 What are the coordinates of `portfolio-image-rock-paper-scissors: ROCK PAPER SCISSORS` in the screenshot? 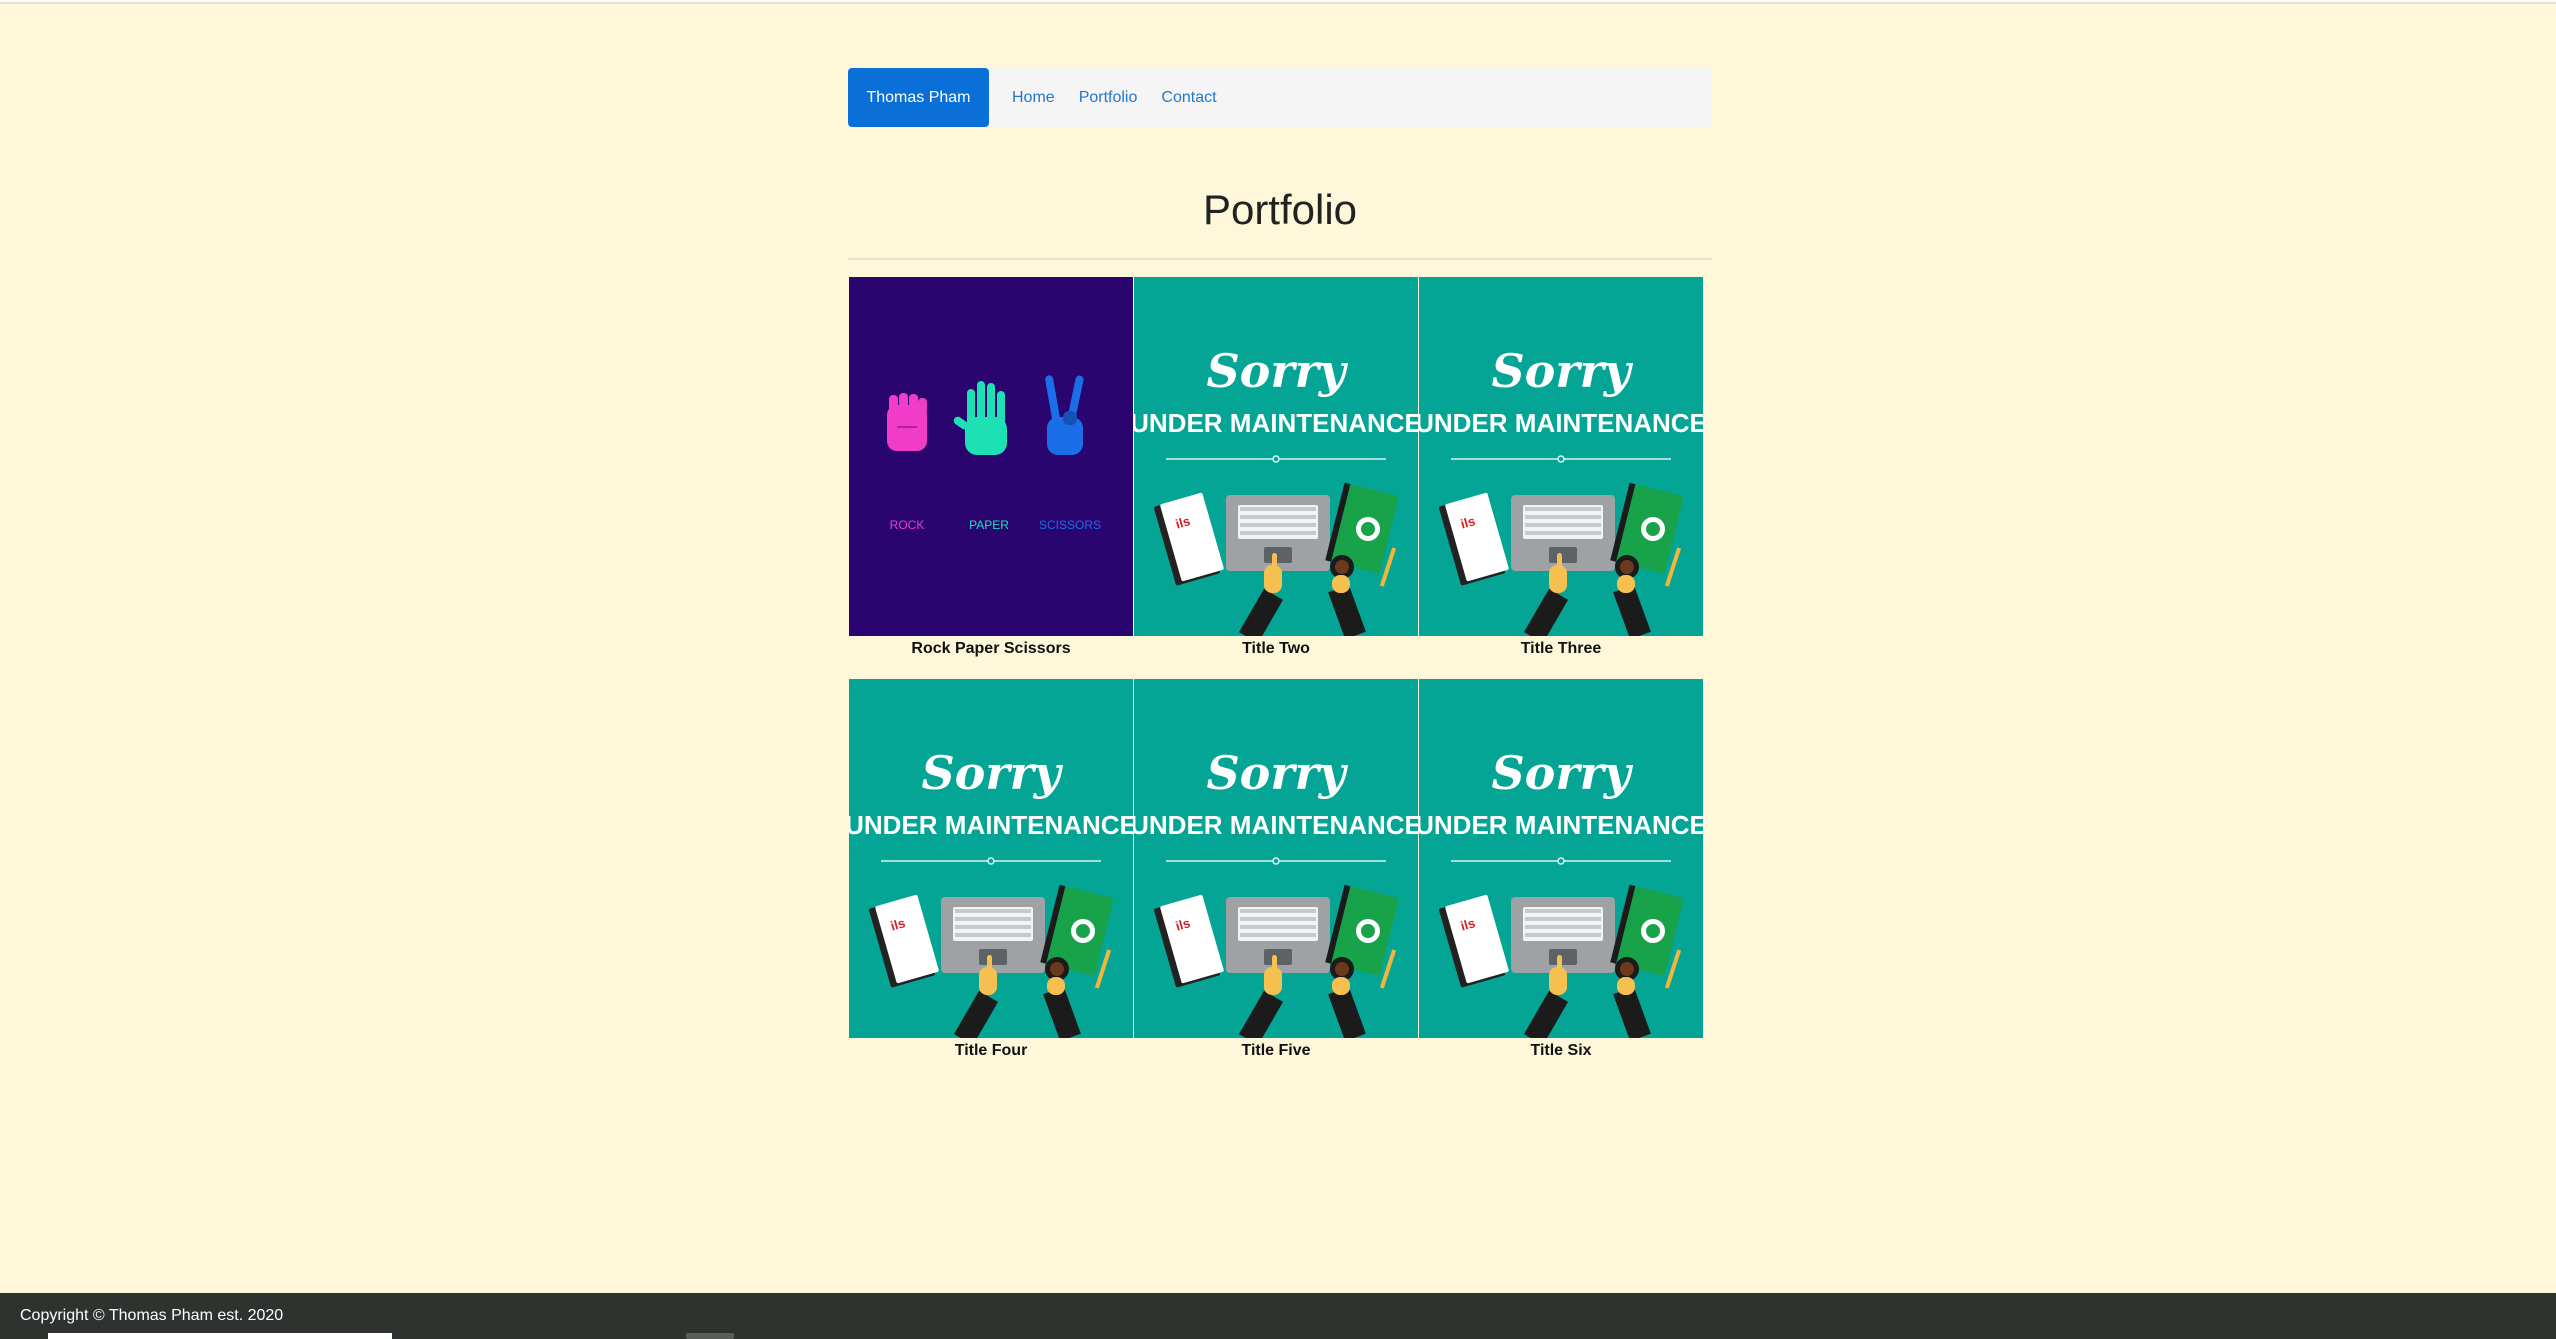 It's located at (991, 456).